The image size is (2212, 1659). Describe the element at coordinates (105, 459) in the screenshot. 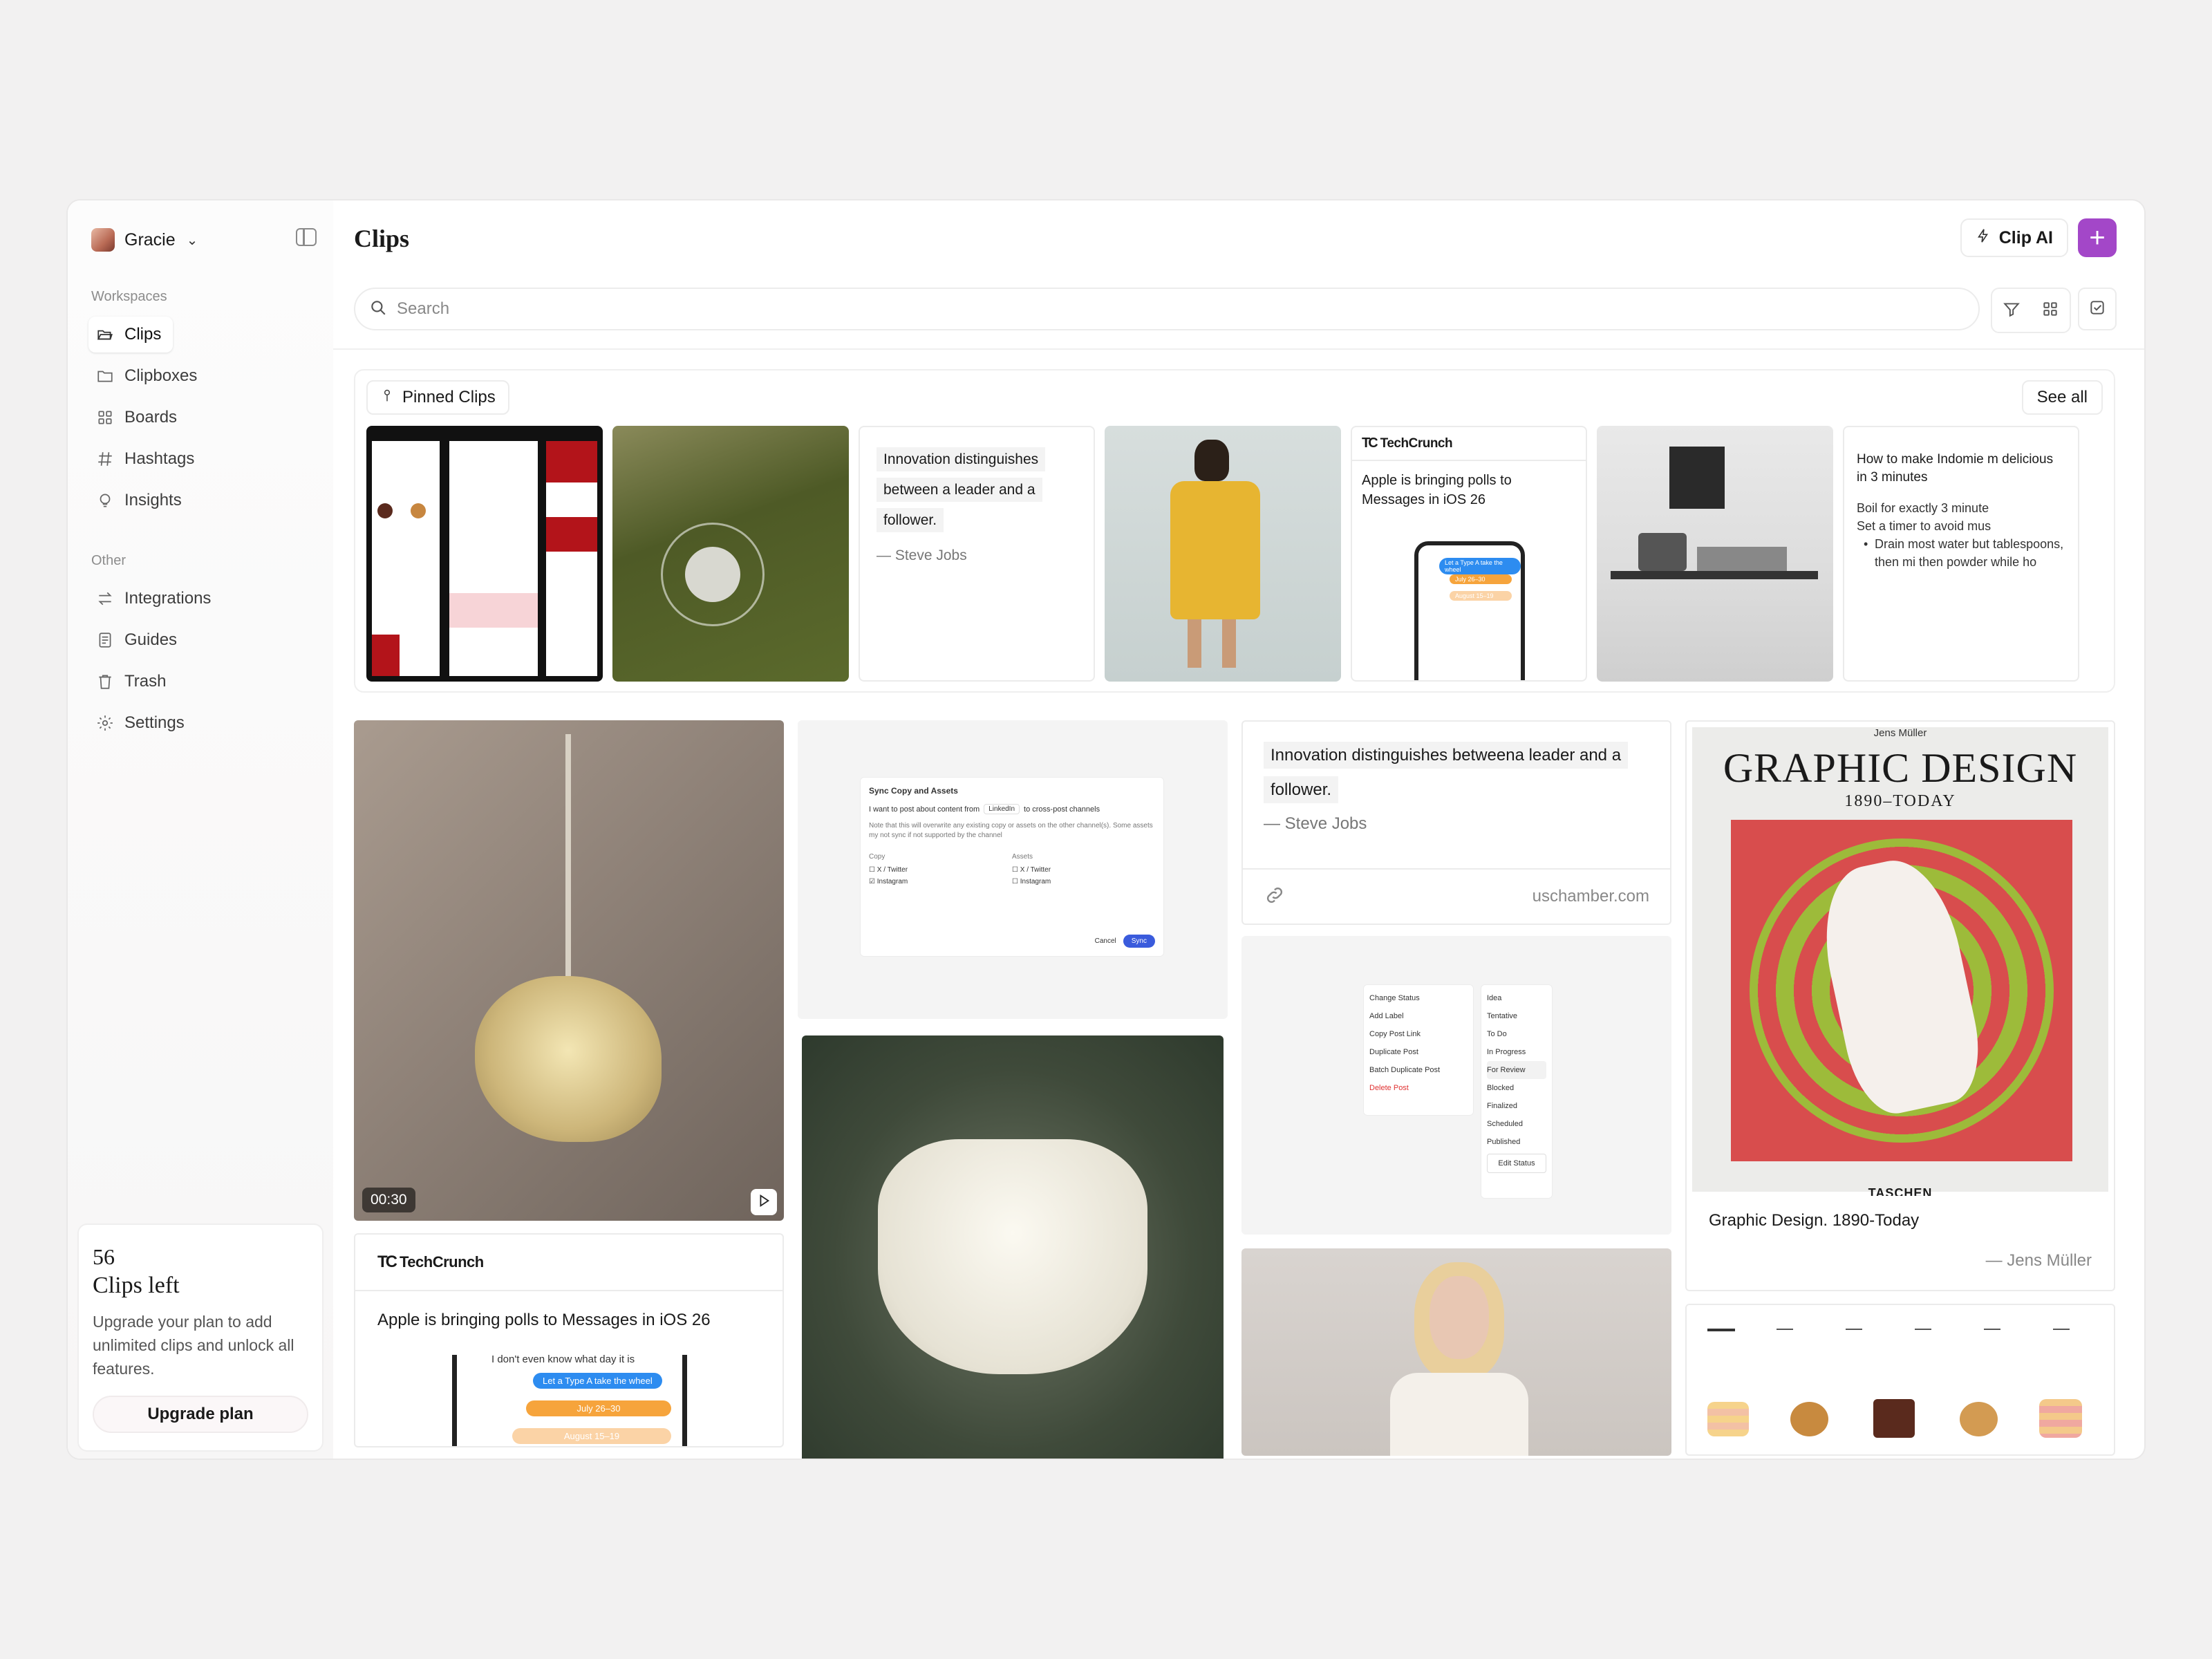

I see `hash-icon` at that location.